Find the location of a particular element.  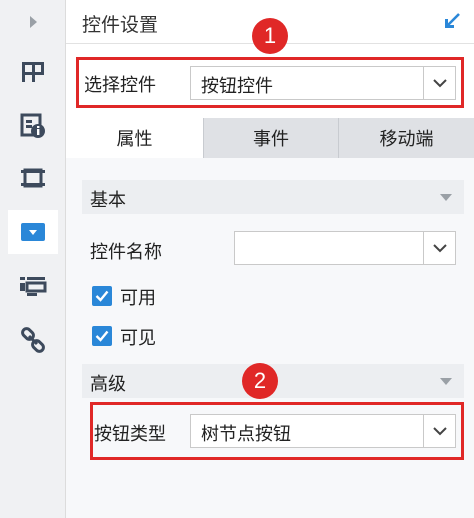

widget-dropdown-icon is located at coordinates (33, 232).